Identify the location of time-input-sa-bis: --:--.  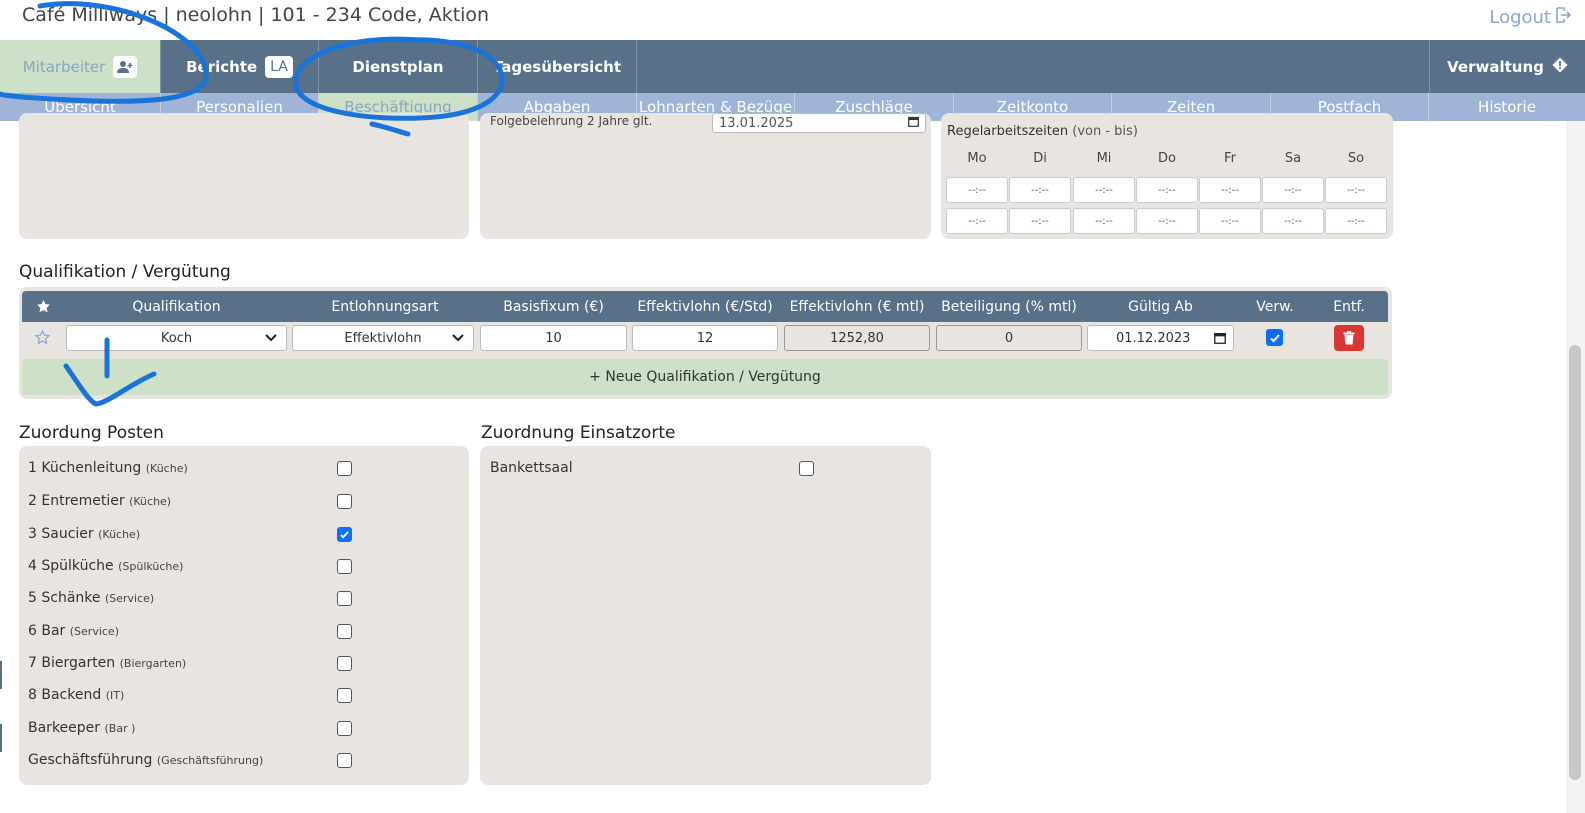
(1293, 221).